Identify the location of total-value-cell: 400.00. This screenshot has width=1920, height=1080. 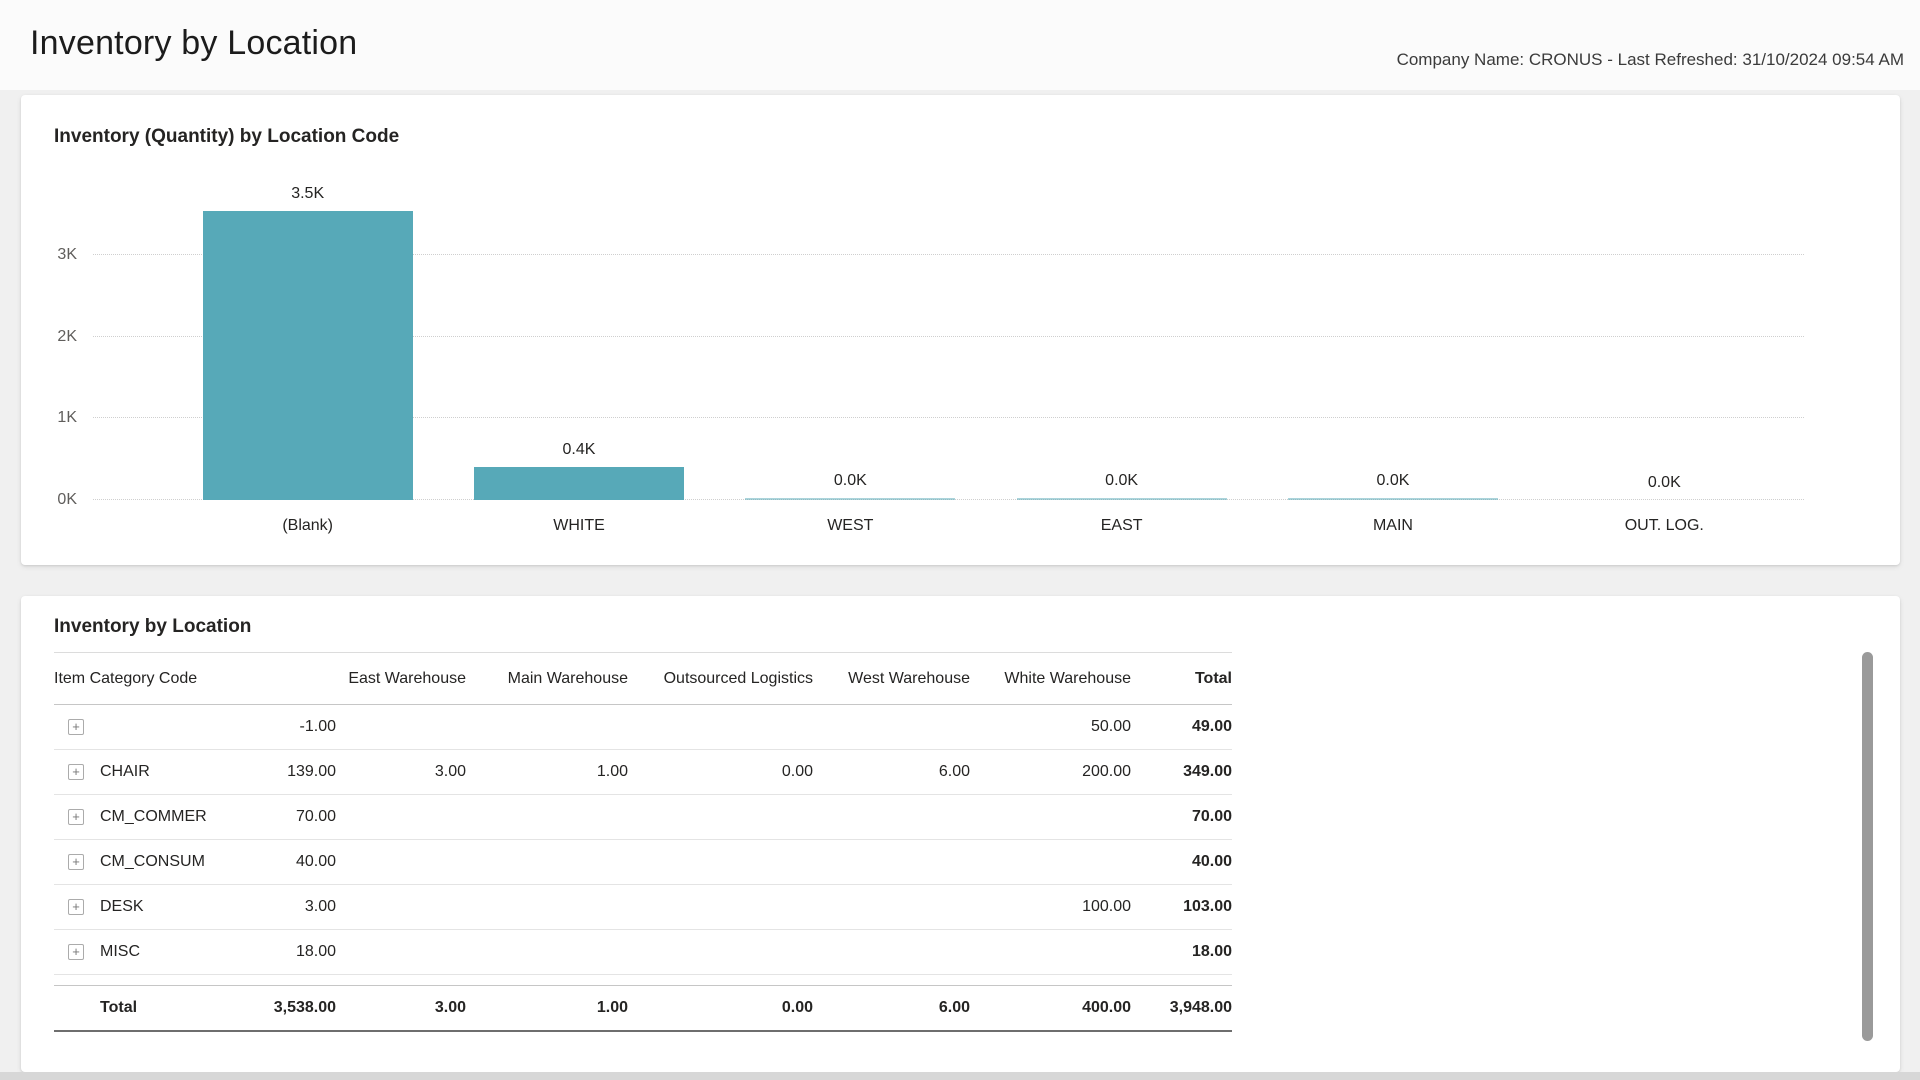
(1050, 1008).